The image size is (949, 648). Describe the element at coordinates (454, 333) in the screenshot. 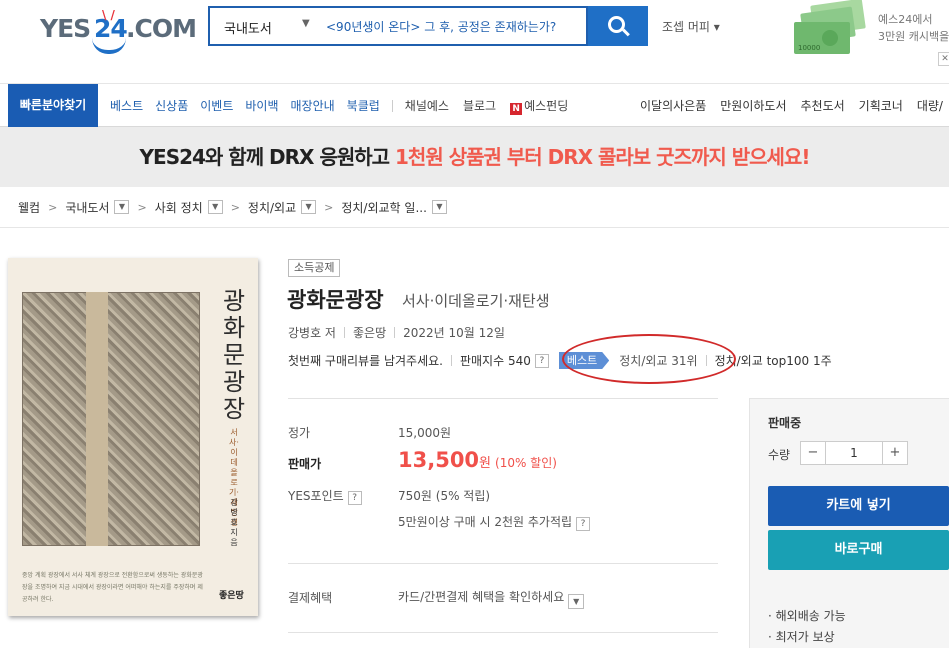

I see `book-date: 2022년 10월 12일` at that location.